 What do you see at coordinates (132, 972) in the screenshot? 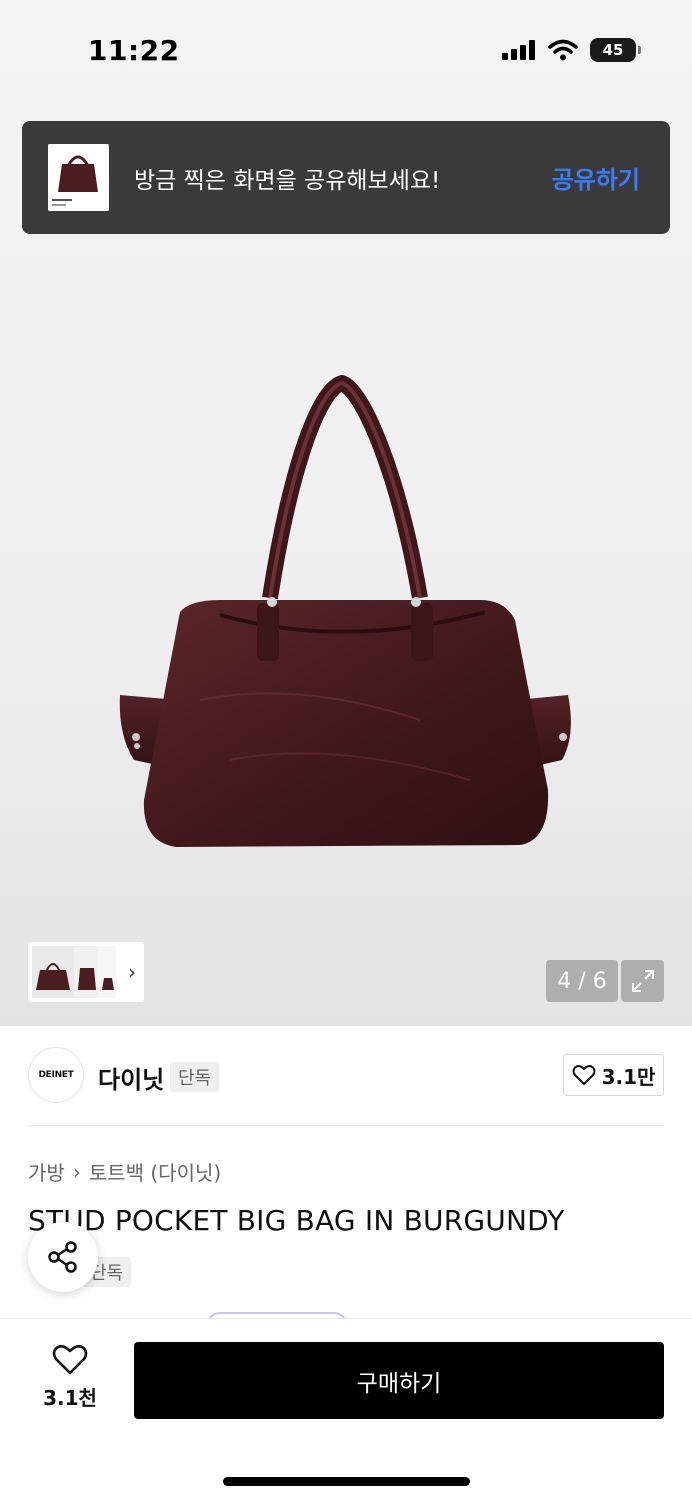
I see `chevron-right-icon: ›` at bounding box center [132, 972].